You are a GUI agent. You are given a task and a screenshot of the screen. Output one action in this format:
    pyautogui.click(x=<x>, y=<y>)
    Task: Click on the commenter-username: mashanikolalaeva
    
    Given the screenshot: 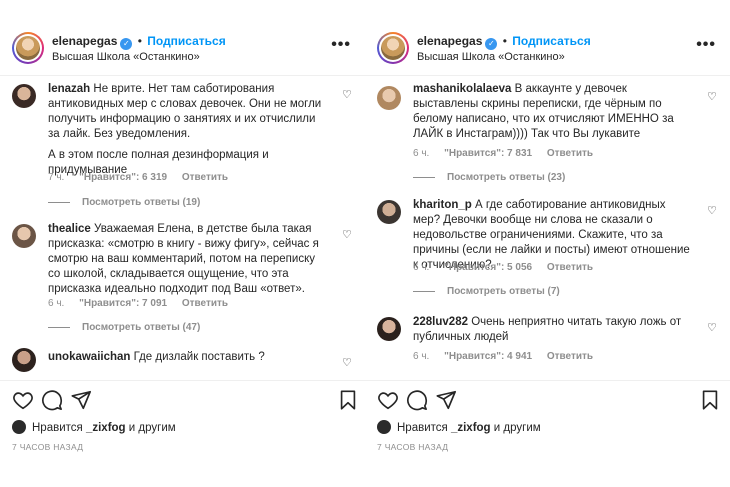 What is the action you would take?
    pyautogui.click(x=462, y=89)
    